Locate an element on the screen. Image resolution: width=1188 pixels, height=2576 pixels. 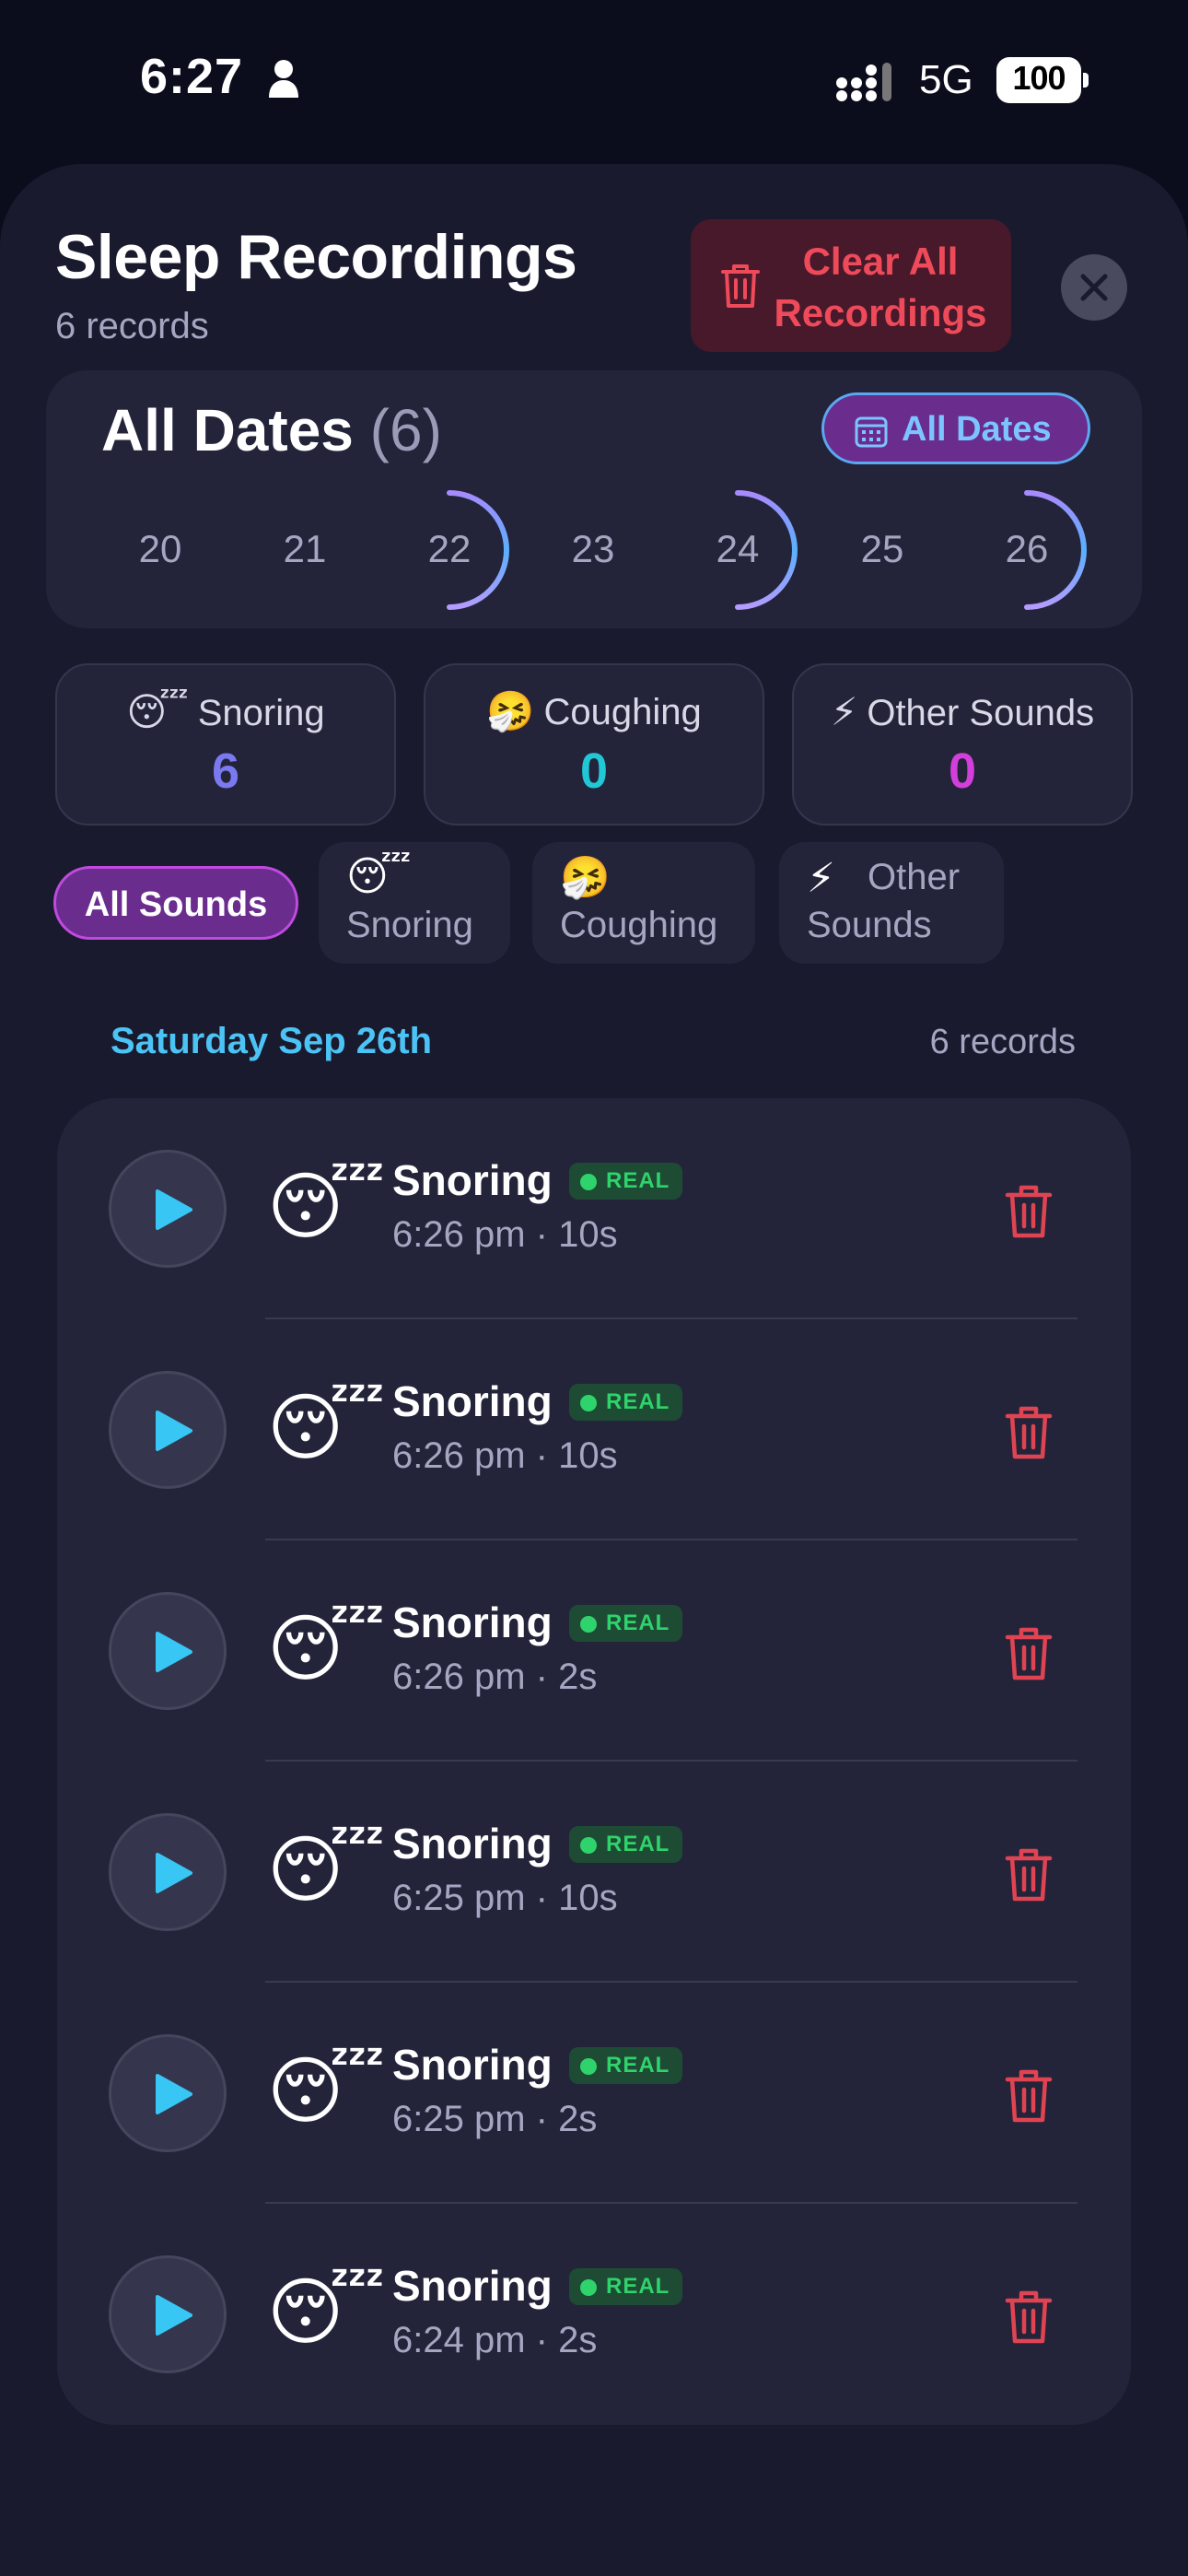
filter-snoring-label: Snoring is located at coordinates (410, 925).